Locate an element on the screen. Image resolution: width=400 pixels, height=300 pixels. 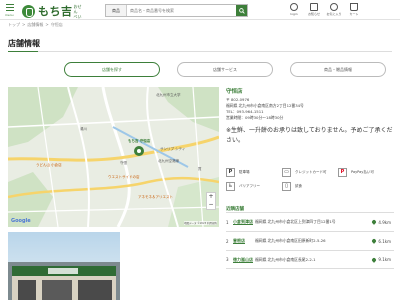
tab-find-store: 店舗を探す is located at coordinates (112, 69).